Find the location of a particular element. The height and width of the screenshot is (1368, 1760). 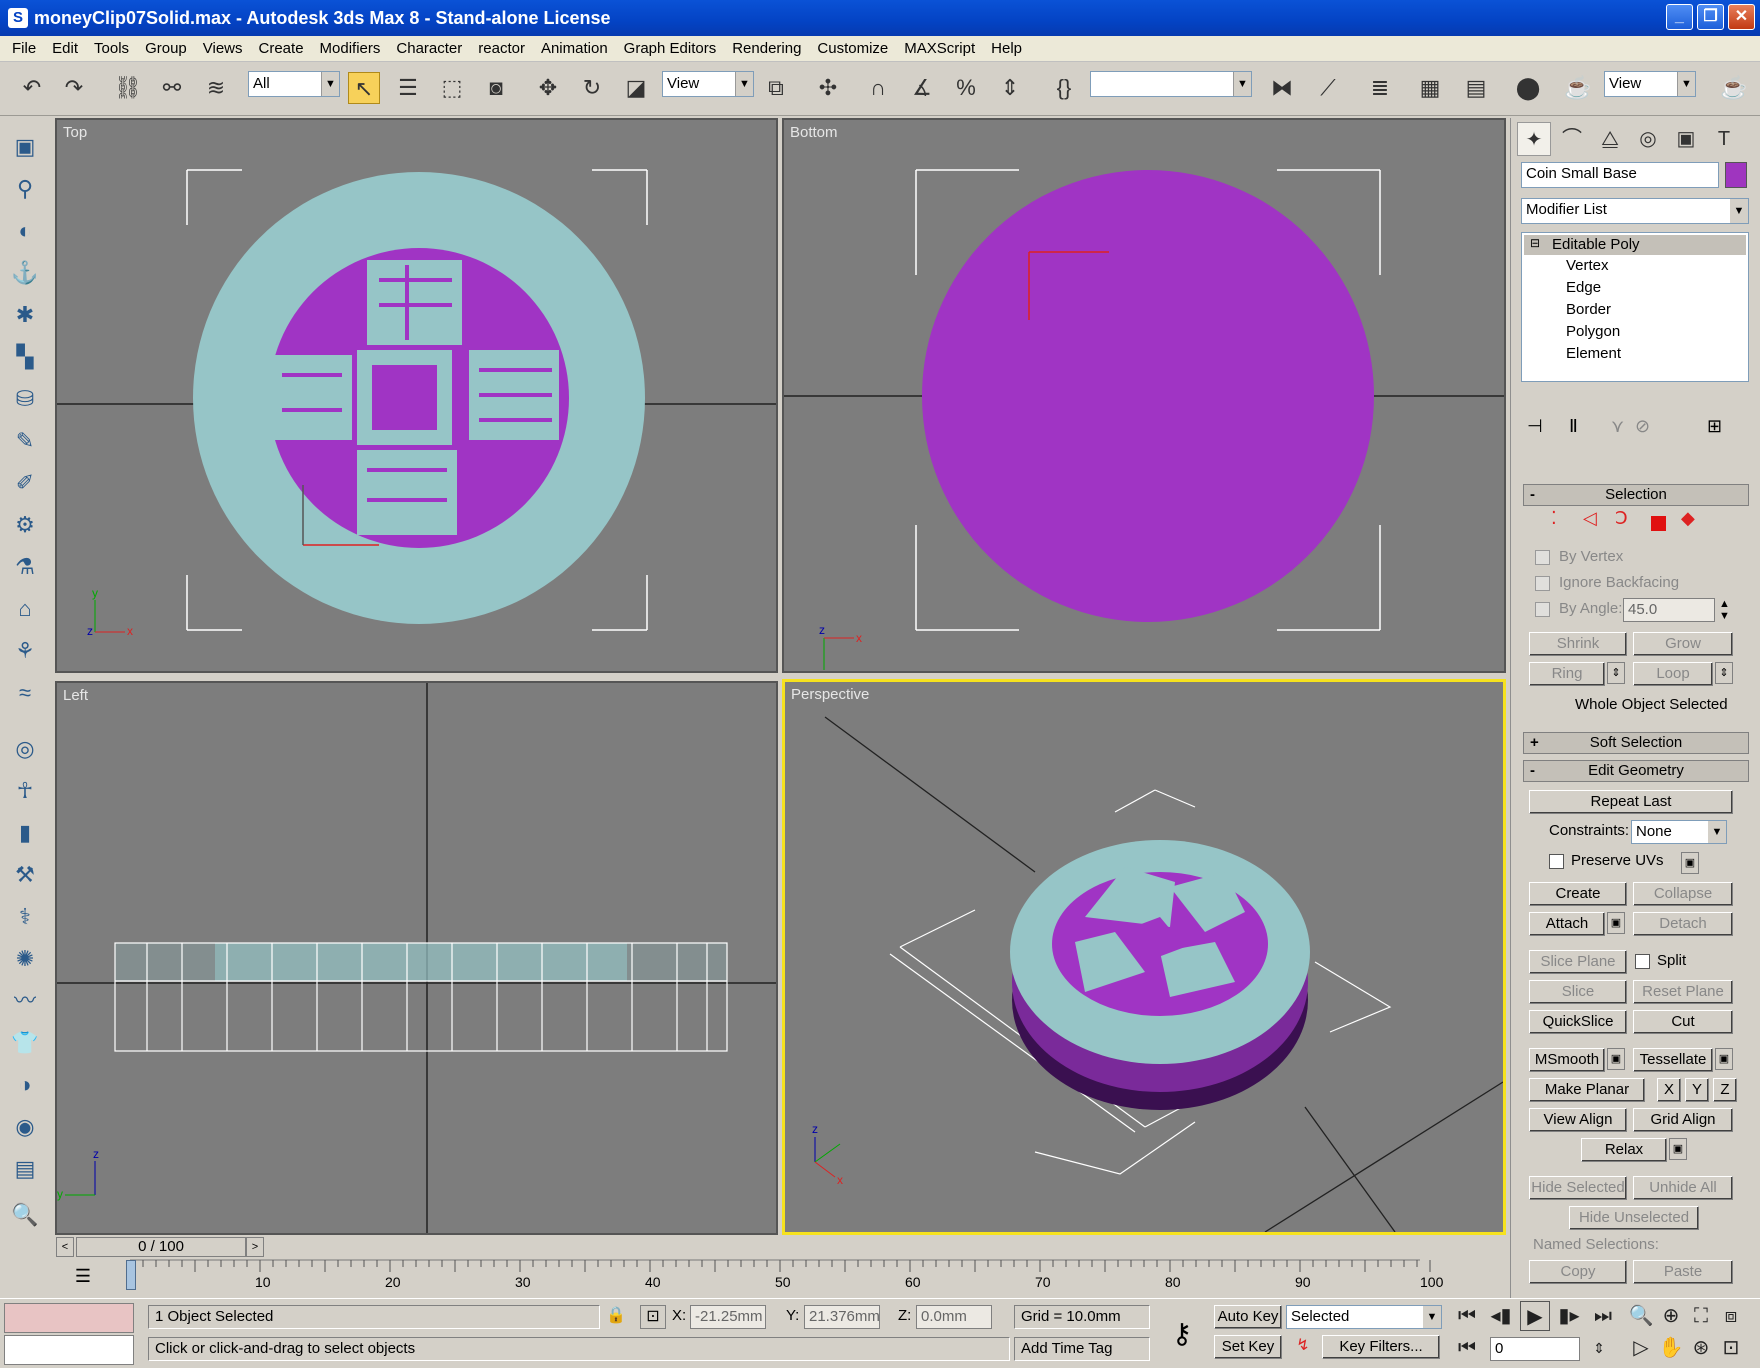

key-mode-dropdown: Selected ▼ is located at coordinates (1364, 1317).